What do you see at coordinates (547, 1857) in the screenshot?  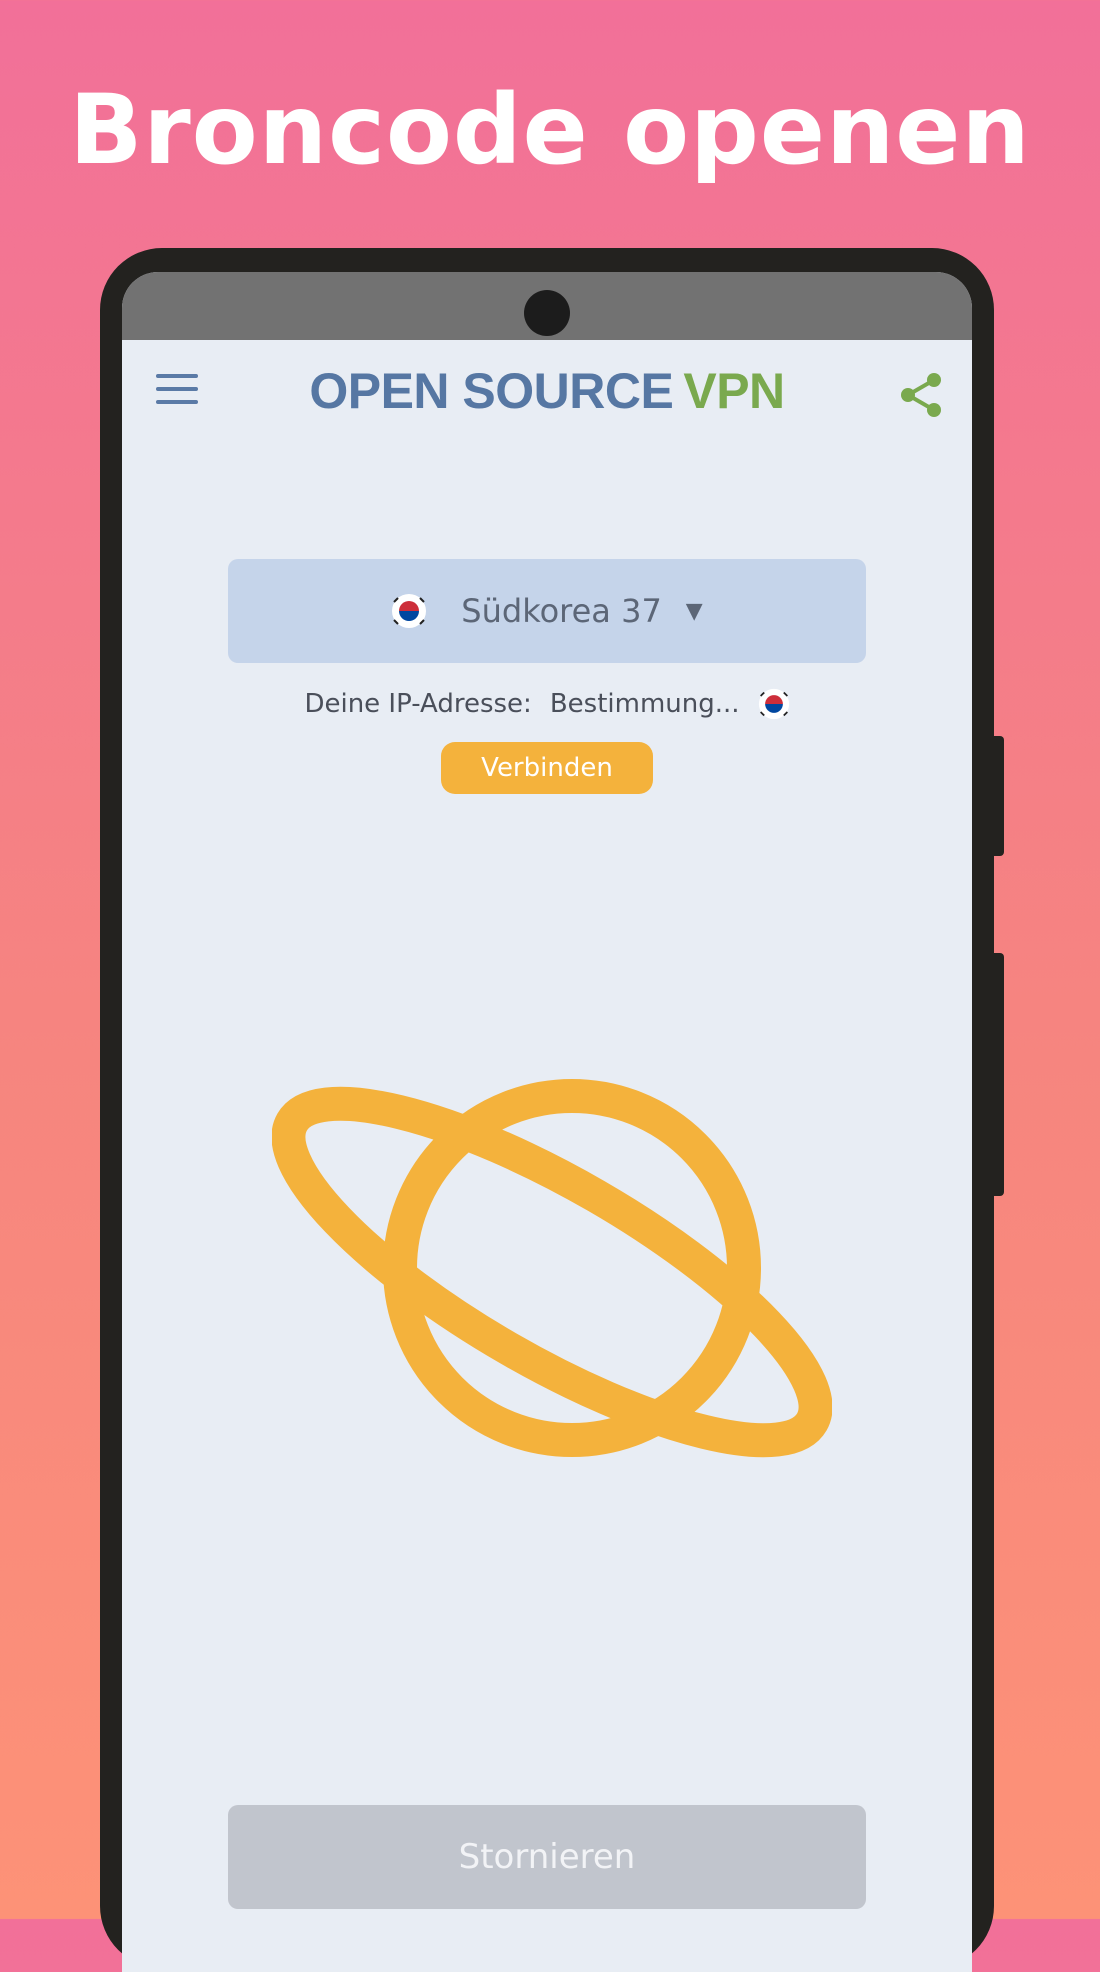 I see `cancel-button: Stornieren` at bounding box center [547, 1857].